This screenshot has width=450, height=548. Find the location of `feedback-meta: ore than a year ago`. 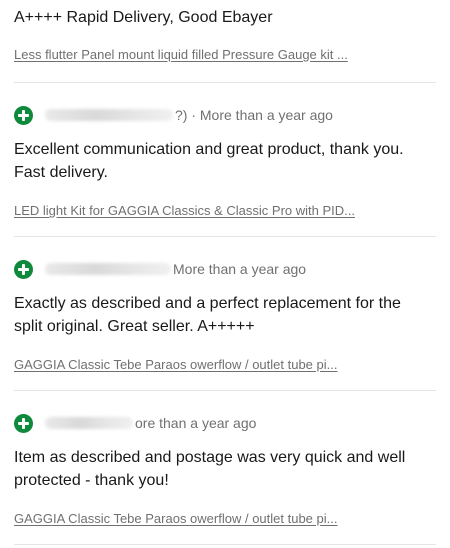

feedback-meta: ore than a year ago is located at coordinates (135, 423).